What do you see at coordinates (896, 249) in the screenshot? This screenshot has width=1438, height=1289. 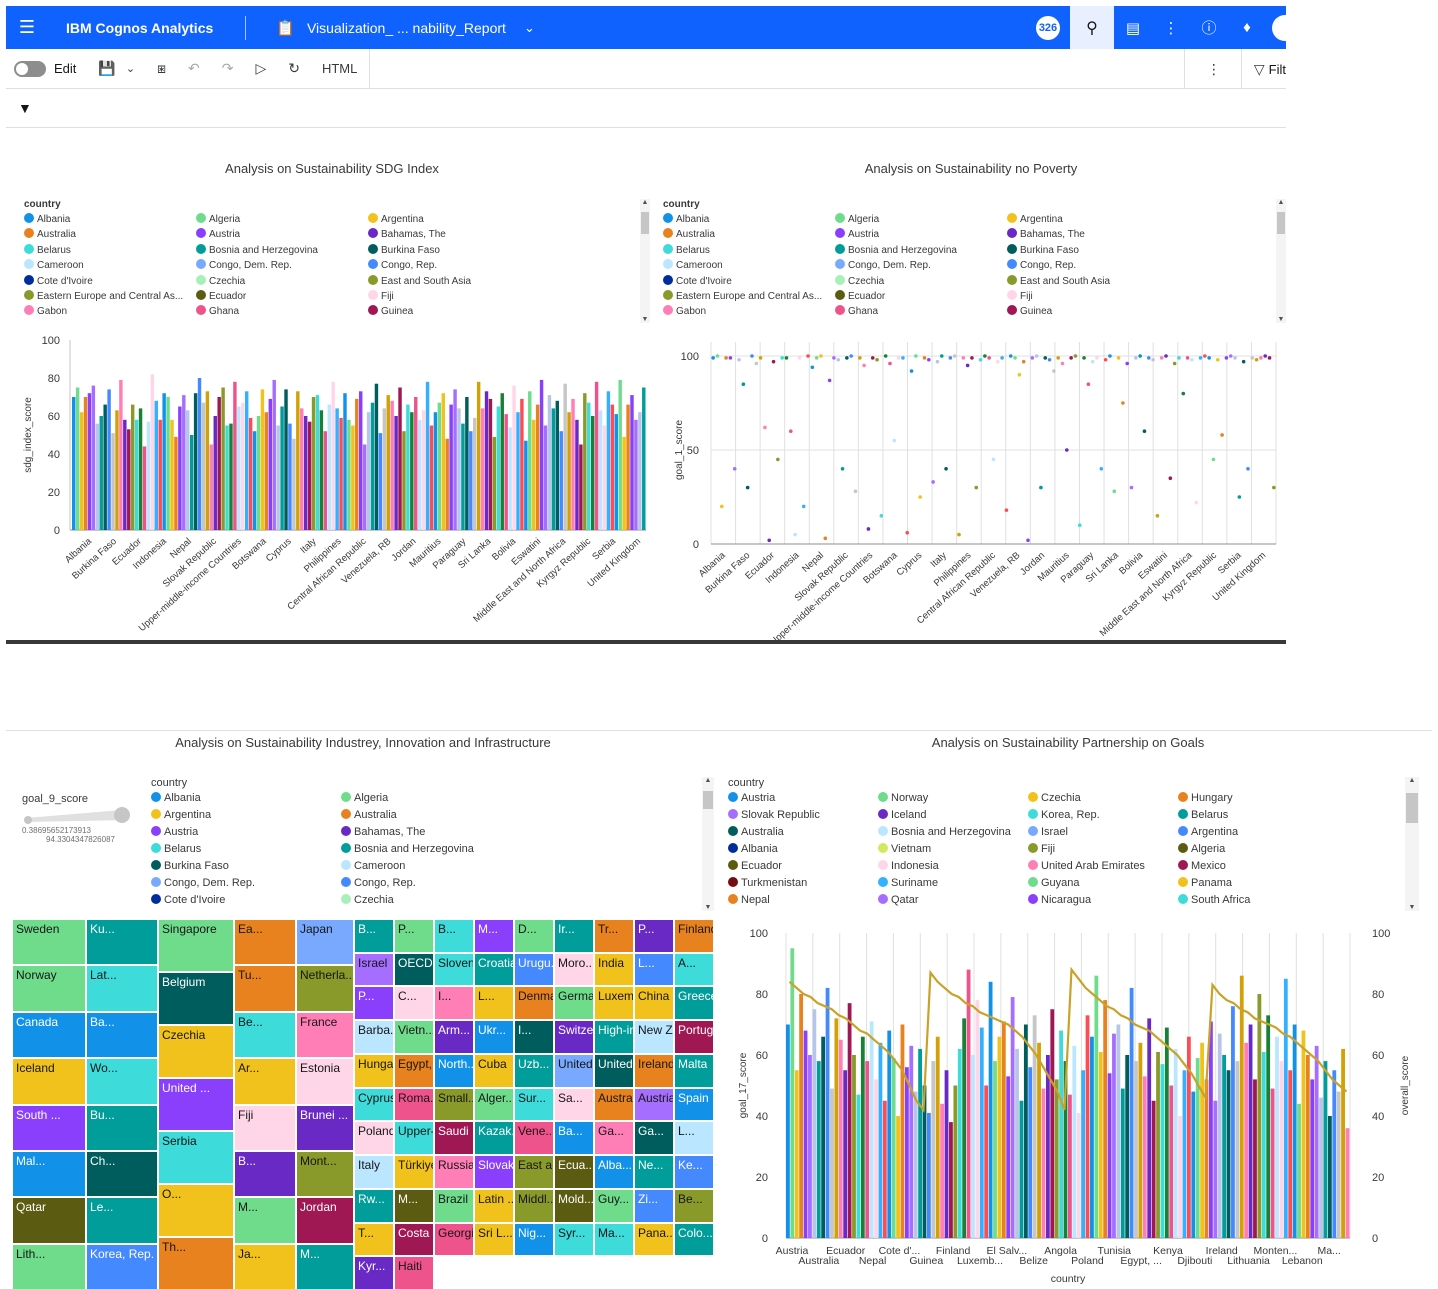 I see `legend-item: Bosnia and Herzegovina` at bounding box center [896, 249].